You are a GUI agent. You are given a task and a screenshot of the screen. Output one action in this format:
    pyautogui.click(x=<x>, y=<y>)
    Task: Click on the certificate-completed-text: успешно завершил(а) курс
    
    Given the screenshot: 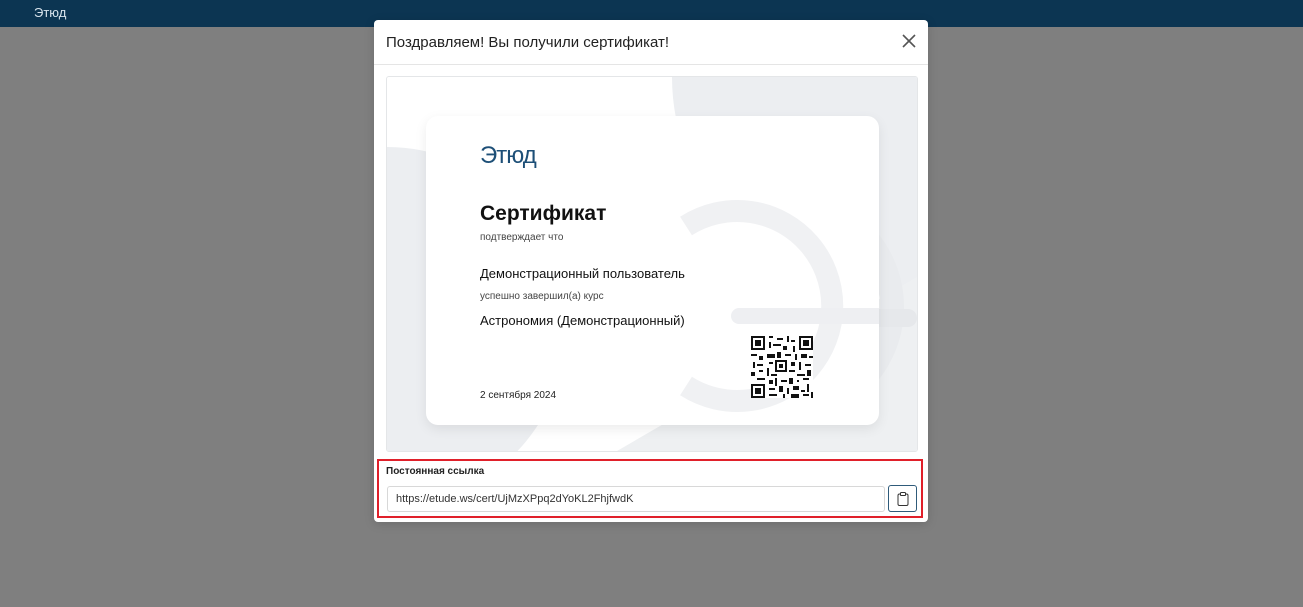 What is the action you would take?
    pyautogui.click(x=542, y=296)
    